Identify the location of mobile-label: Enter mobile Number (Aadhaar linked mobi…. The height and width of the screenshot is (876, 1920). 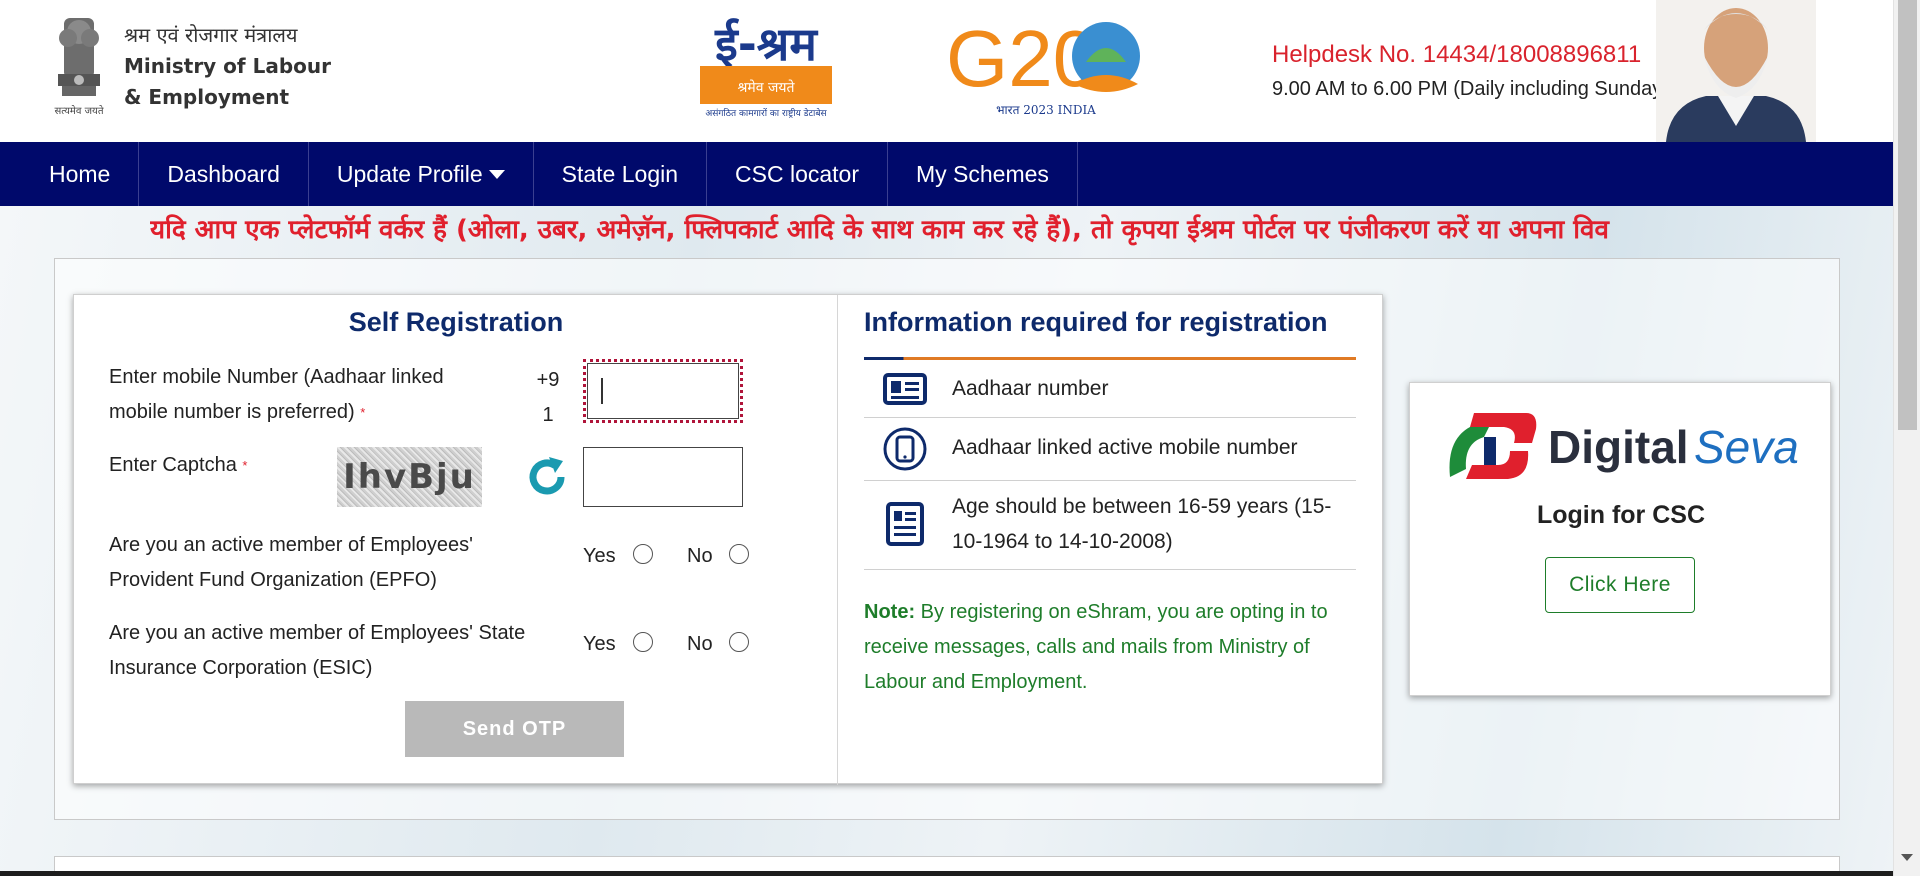
(276, 395).